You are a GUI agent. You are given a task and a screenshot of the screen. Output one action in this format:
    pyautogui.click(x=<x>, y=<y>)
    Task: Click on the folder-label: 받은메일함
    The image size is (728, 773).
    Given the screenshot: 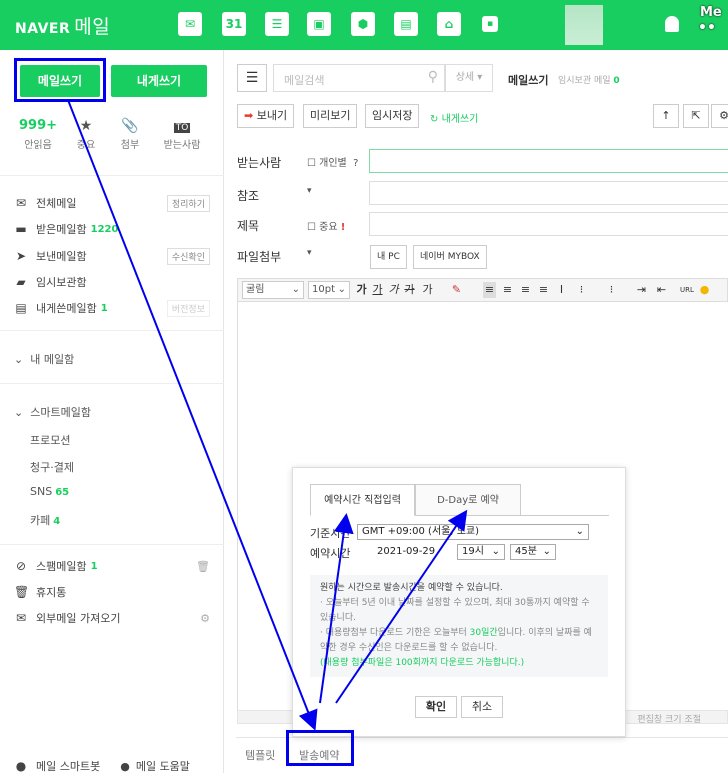 What is the action you would take?
    pyautogui.click(x=61, y=229)
    